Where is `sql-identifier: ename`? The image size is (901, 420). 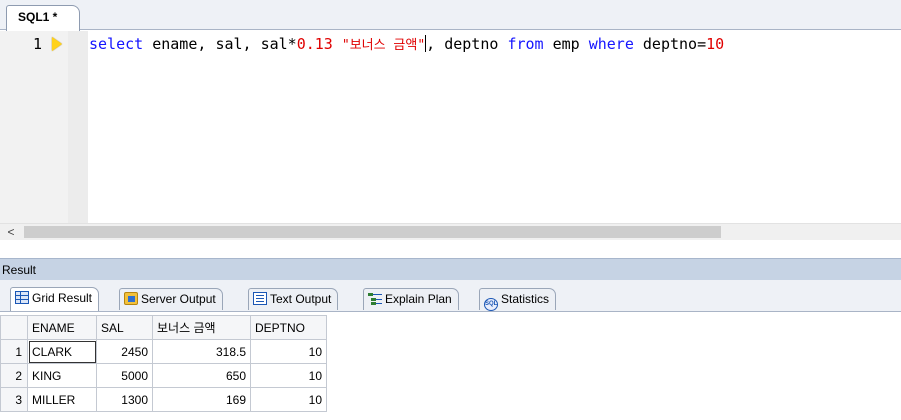
sql-identifier: ename is located at coordinates (175, 44).